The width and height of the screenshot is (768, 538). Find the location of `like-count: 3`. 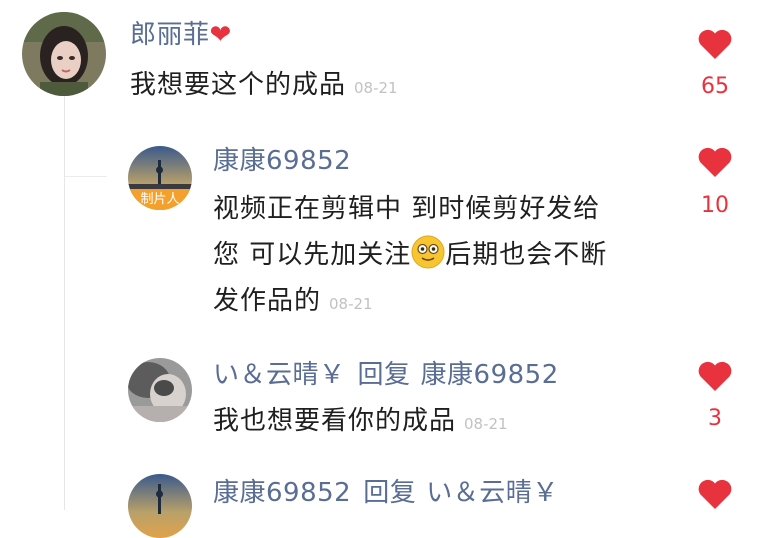

like-count: 3 is located at coordinates (715, 418).